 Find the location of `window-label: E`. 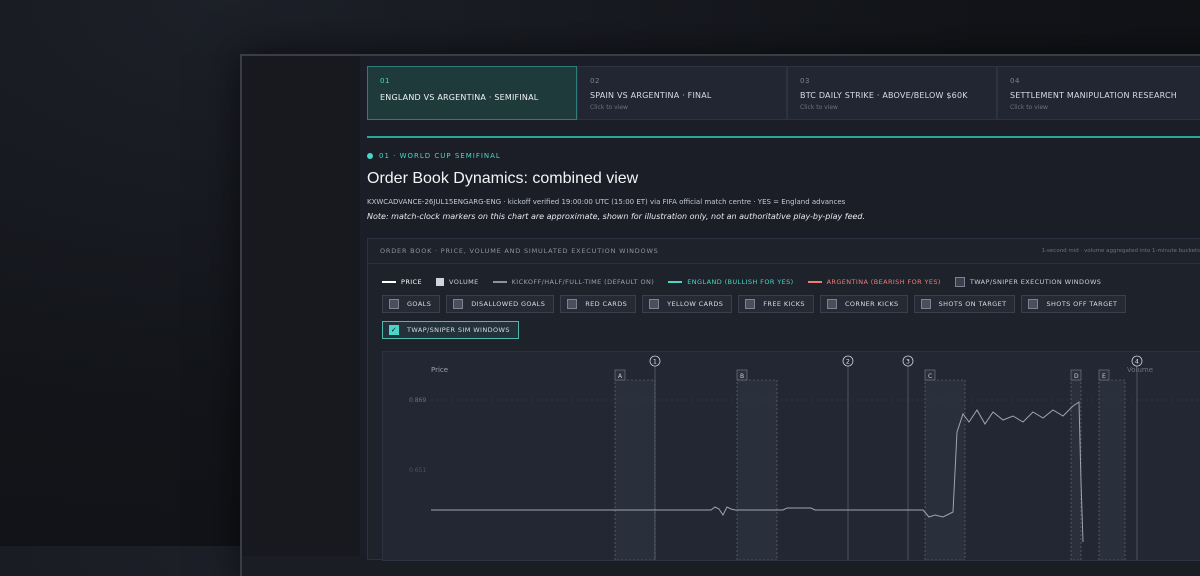

window-label: E is located at coordinates (1104, 376).